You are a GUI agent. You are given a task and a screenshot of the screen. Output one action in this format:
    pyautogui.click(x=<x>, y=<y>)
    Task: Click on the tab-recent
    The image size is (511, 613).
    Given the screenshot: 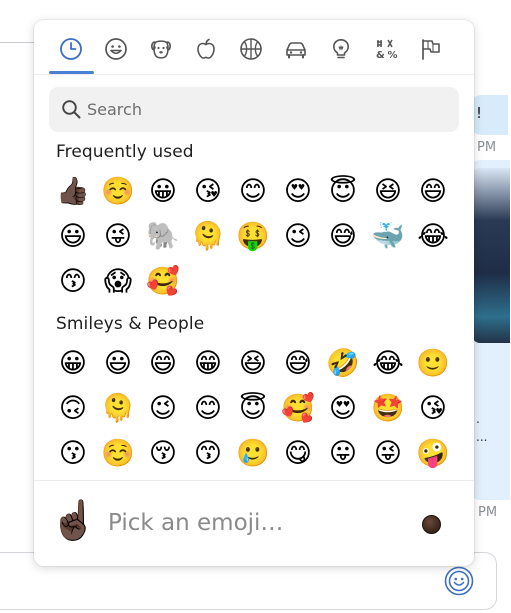 What is the action you would take?
    pyautogui.click(x=71, y=49)
    